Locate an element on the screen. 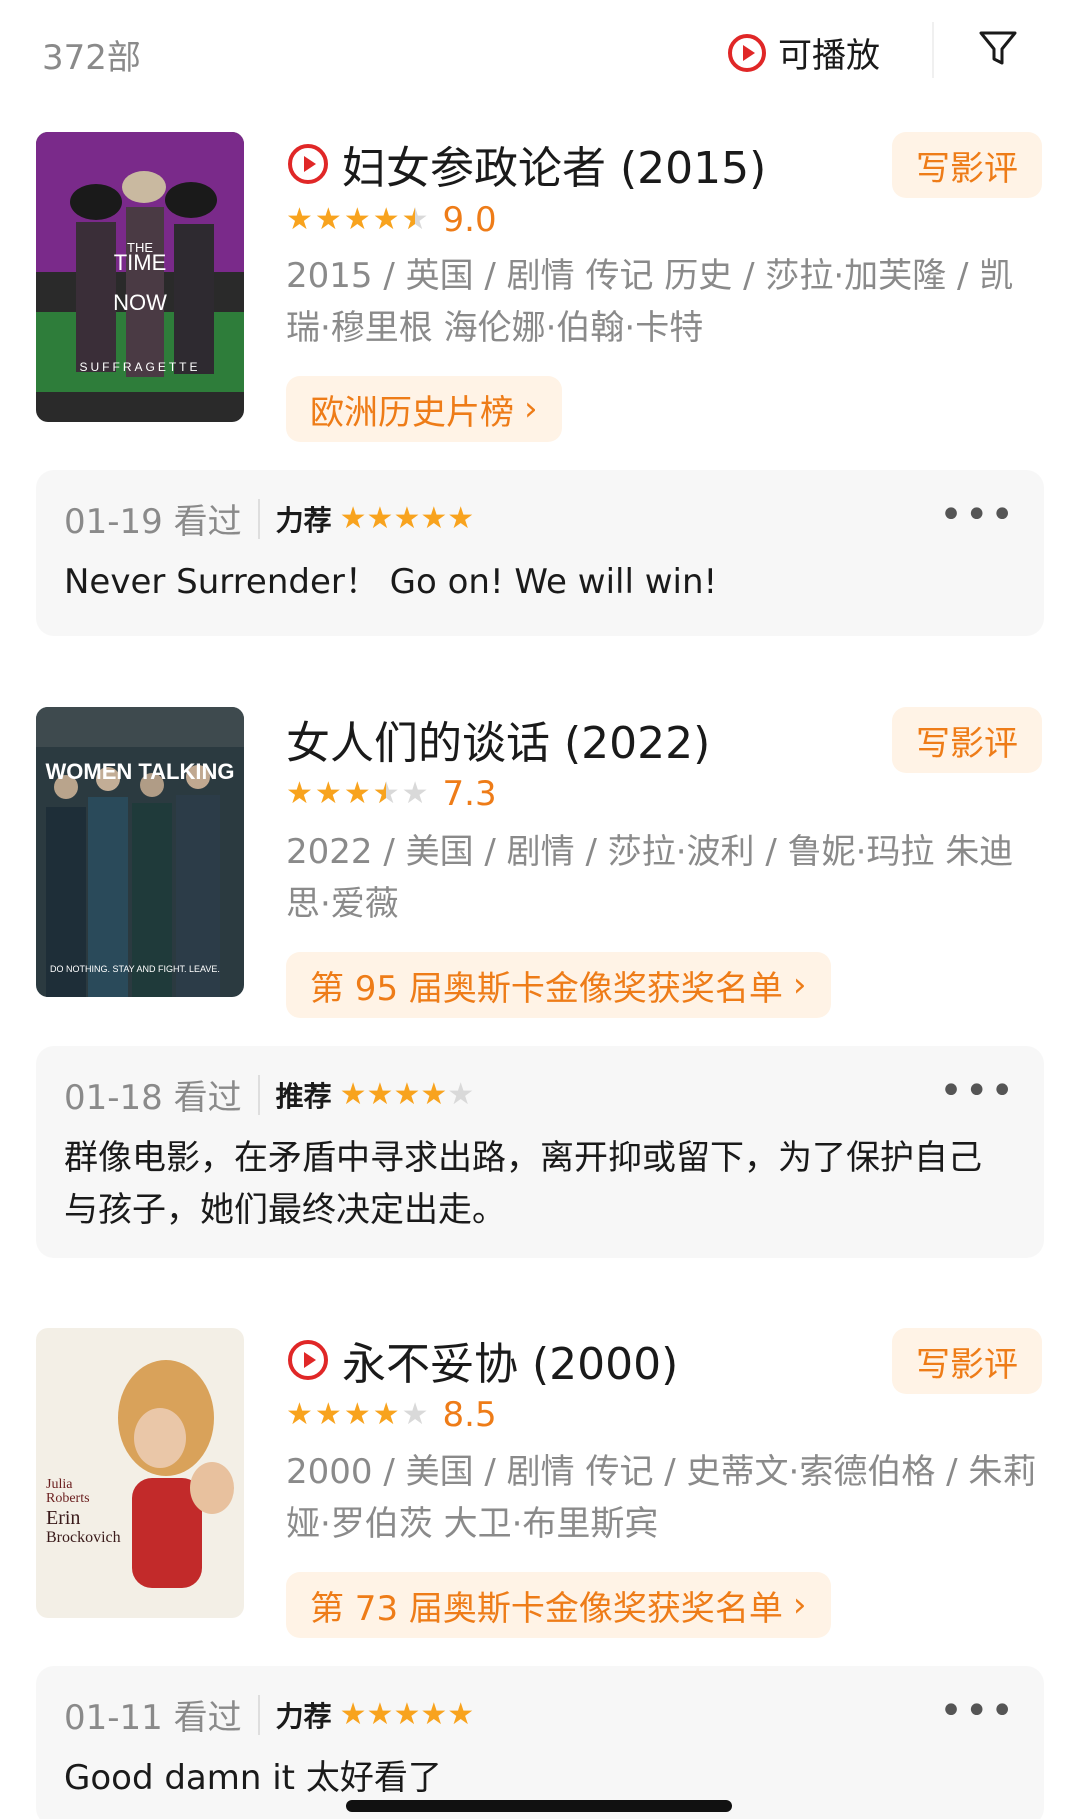 This screenshot has height=1819, width=1080. review-header: 01-19 看过 力荐 ★ ★ ★ ★ ★ is located at coordinates (269, 518).